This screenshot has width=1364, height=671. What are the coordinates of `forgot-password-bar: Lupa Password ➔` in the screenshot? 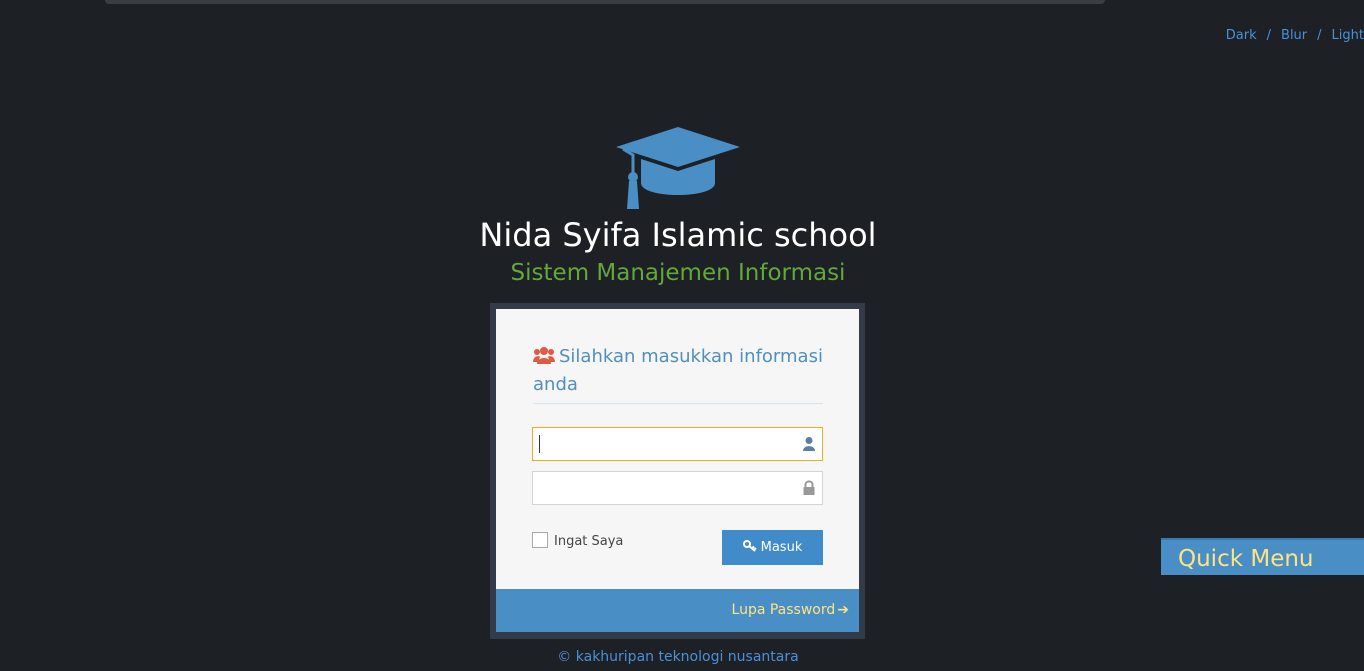 It's located at (677, 610).